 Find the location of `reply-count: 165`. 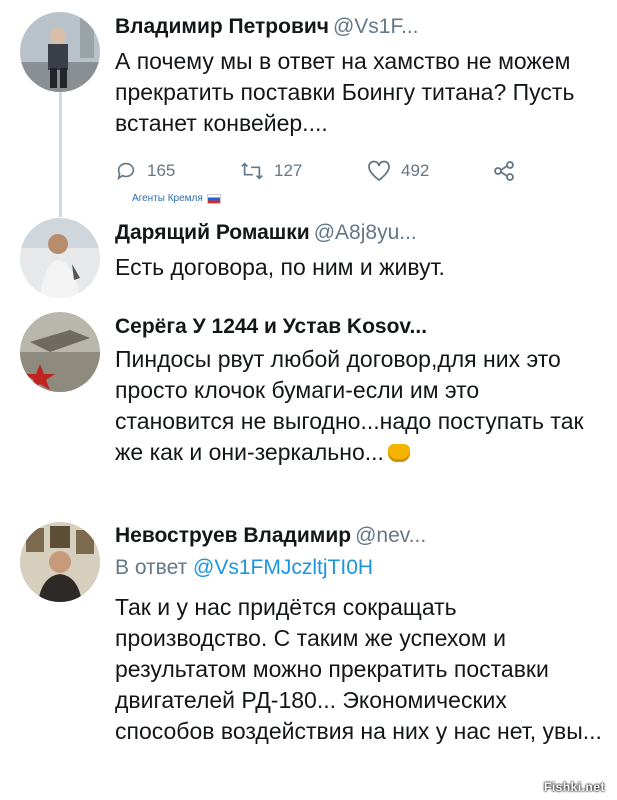

reply-count: 165 is located at coordinates (161, 170).